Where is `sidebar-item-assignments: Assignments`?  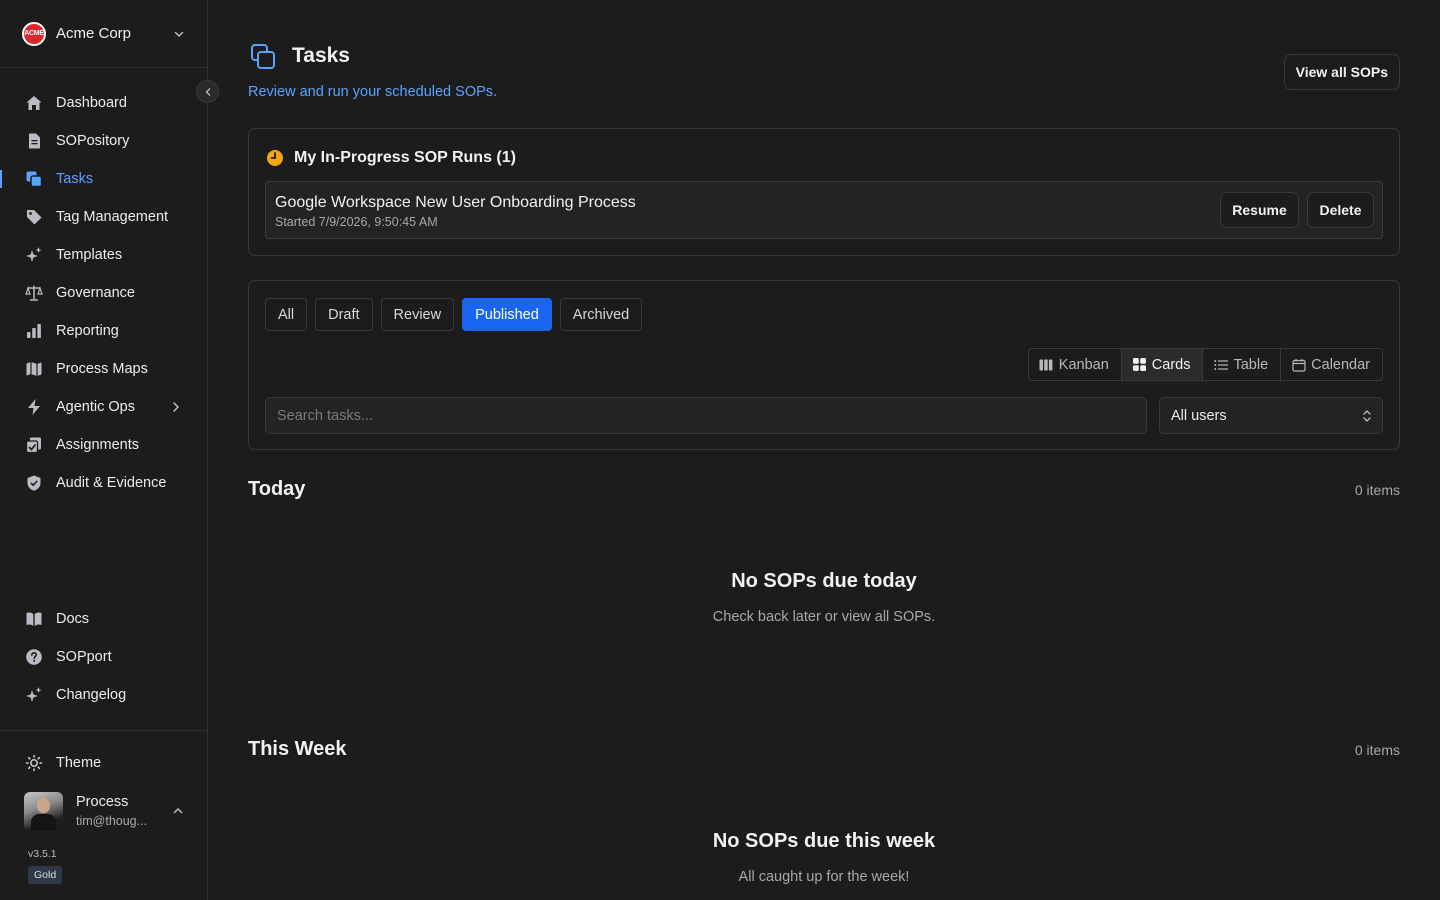 sidebar-item-assignments: Assignments is located at coordinates (103, 445).